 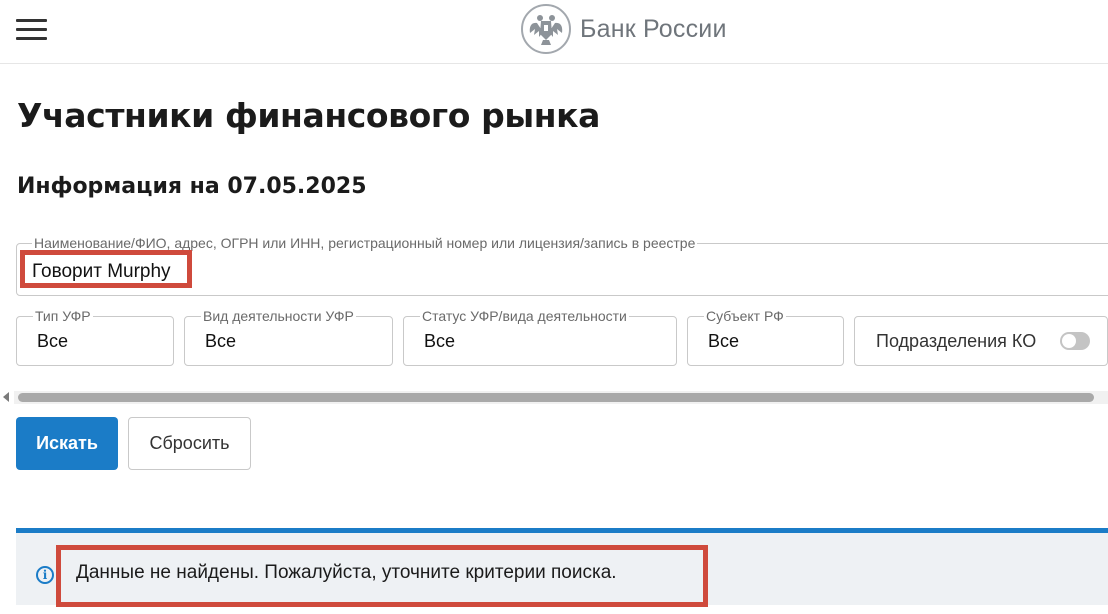 What do you see at coordinates (540, 337) in the screenshot?
I see `filter-status: Статус УФР/вида деятельности Все` at bounding box center [540, 337].